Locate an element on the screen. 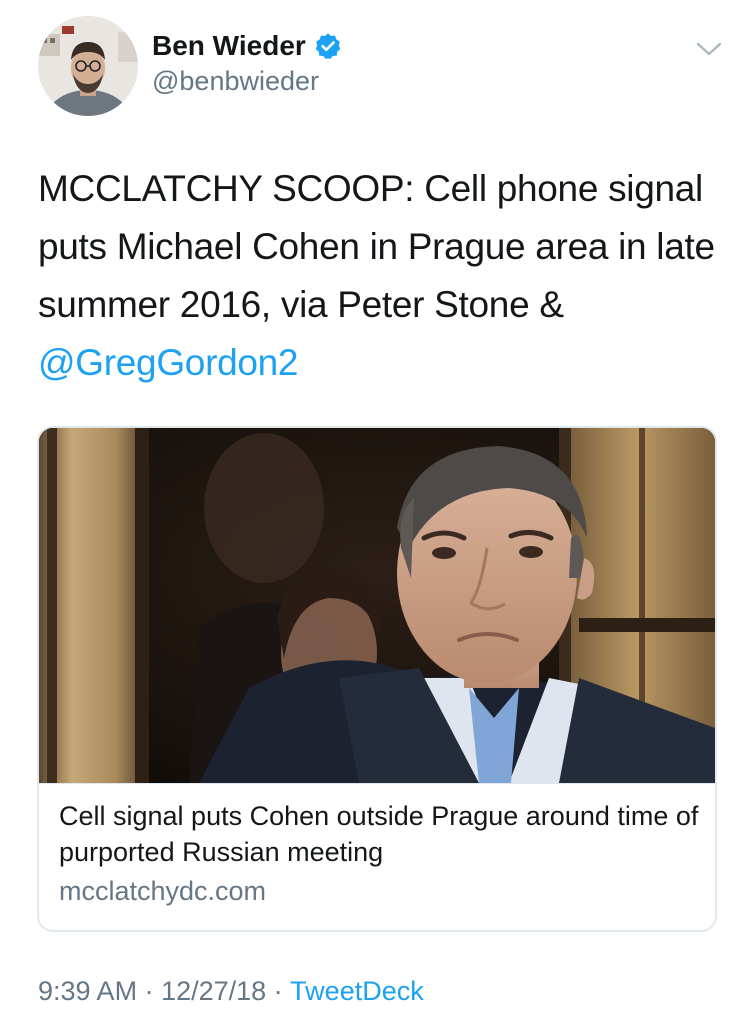 The image size is (755, 1024). tweet-date: 12/27/18 is located at coordinates (213, 991).